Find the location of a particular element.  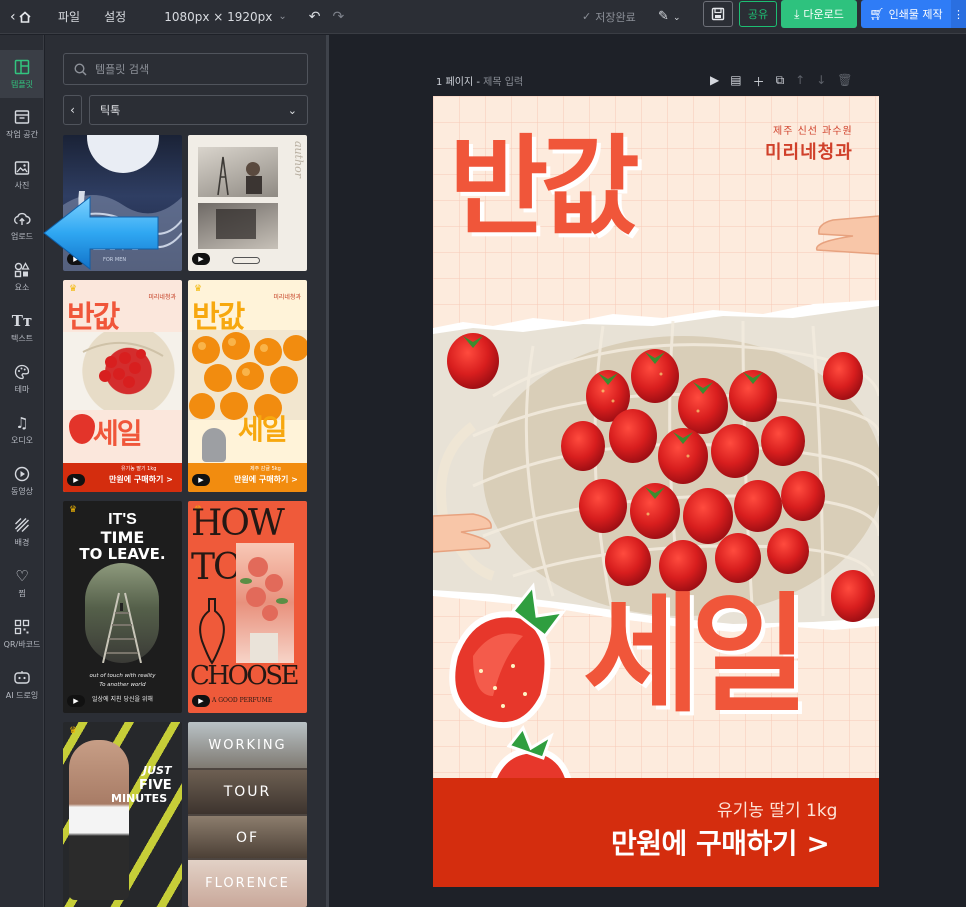

rail-item-upload: 업로드 is located at coordinates (22, 226).